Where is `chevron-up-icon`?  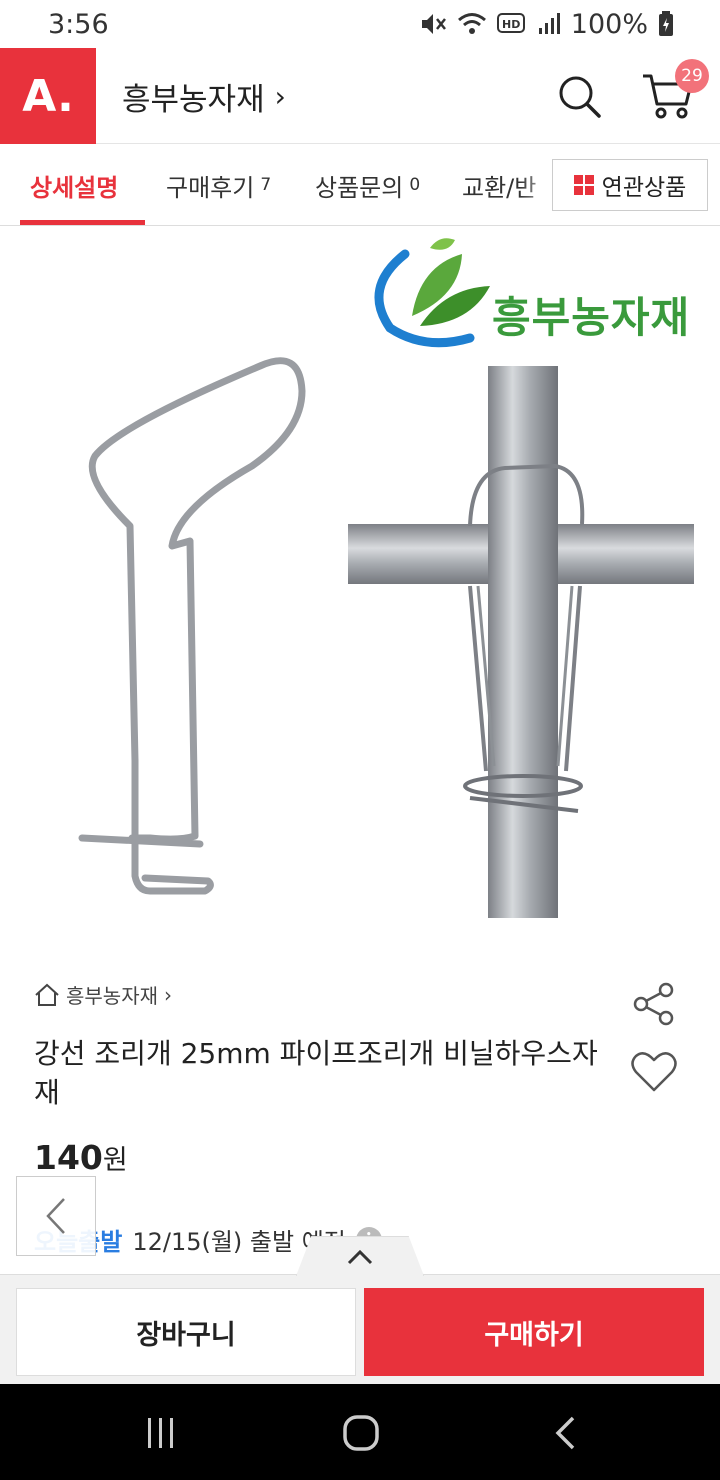
chevron-up-icon is located at coordinates (360, 1256).